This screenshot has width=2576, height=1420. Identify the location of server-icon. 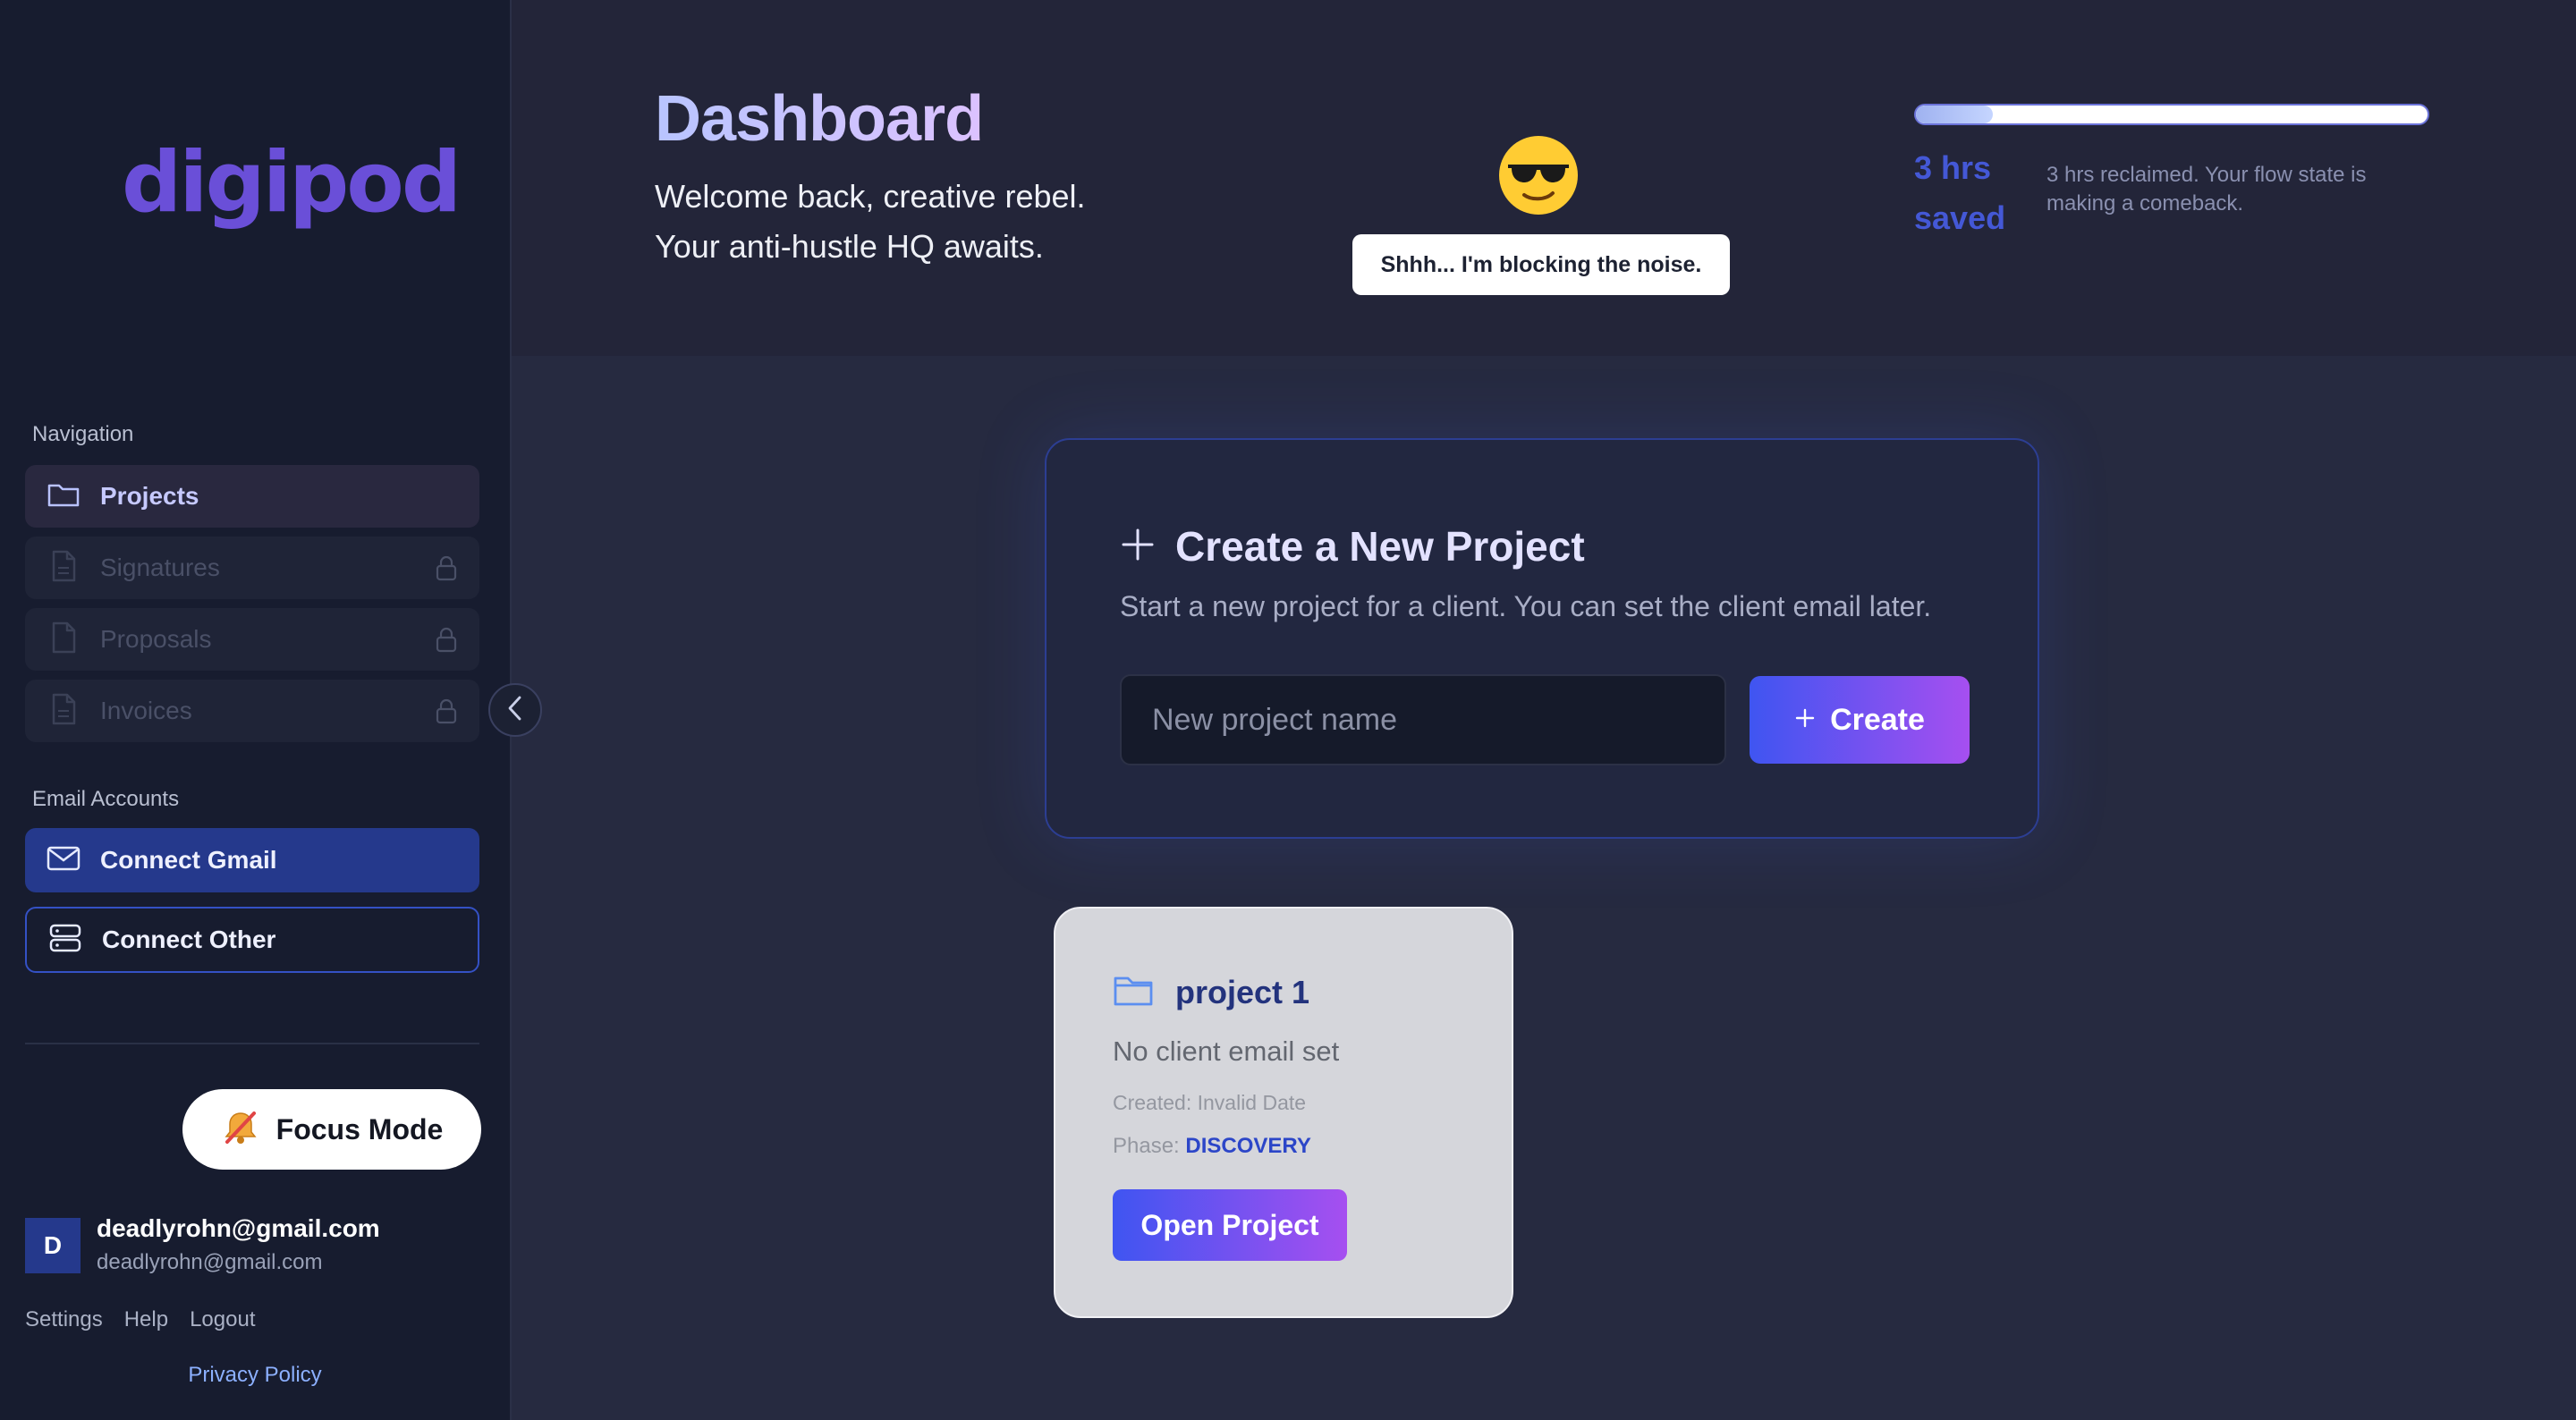
(65, 941).